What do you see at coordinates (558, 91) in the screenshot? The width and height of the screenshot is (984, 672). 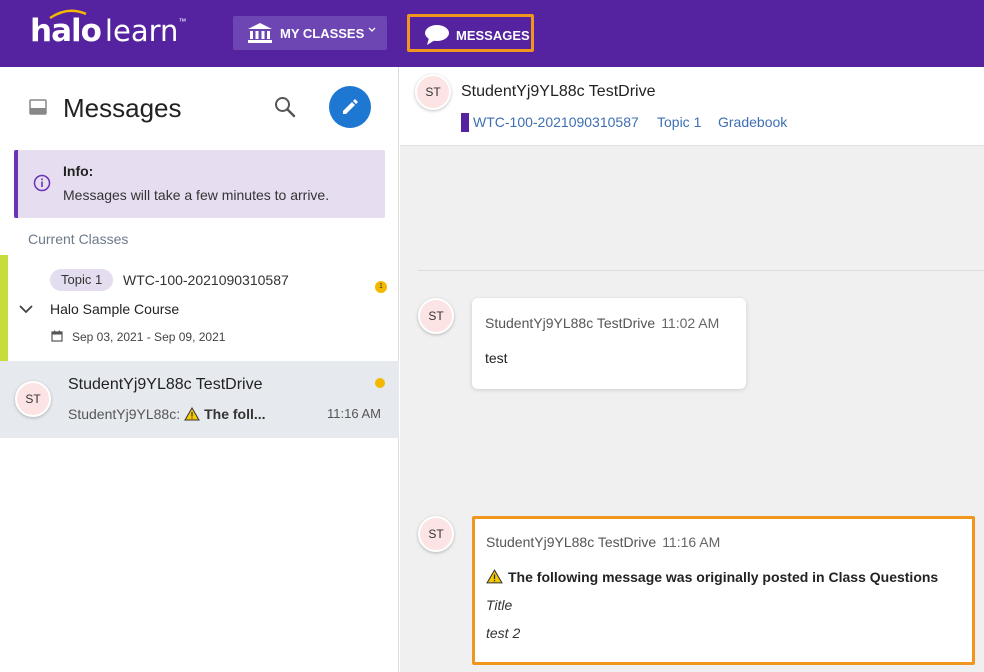 I see `conversation-title: StudentYj9YL88c TestDrive` at bounding box center [558, 91].